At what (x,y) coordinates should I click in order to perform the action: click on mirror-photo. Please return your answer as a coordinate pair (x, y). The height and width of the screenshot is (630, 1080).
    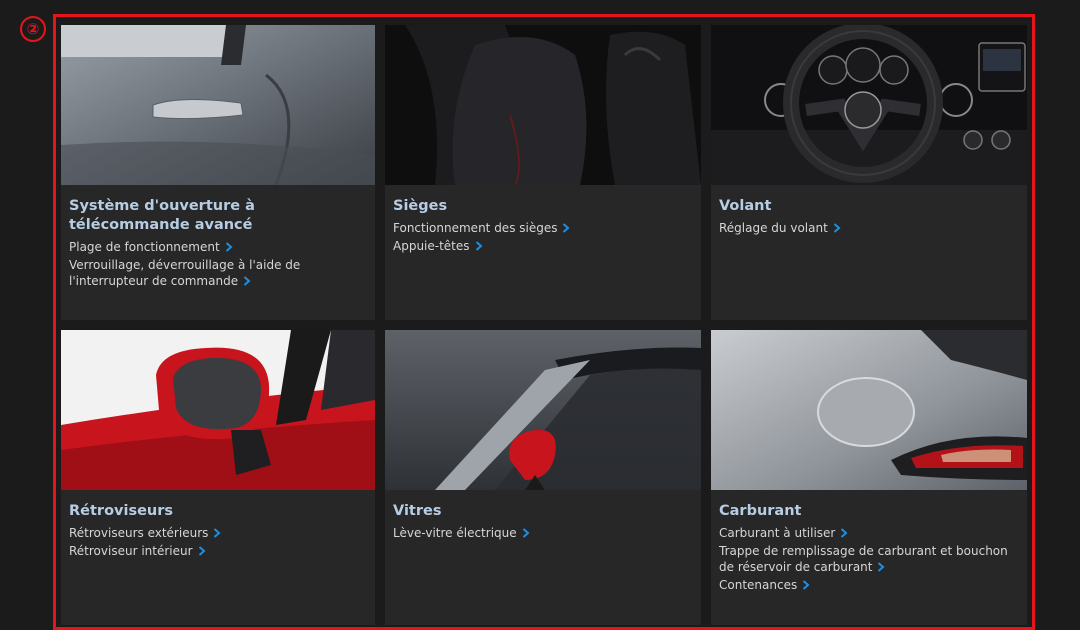
    Looking at the image, I should click on (218, 410).